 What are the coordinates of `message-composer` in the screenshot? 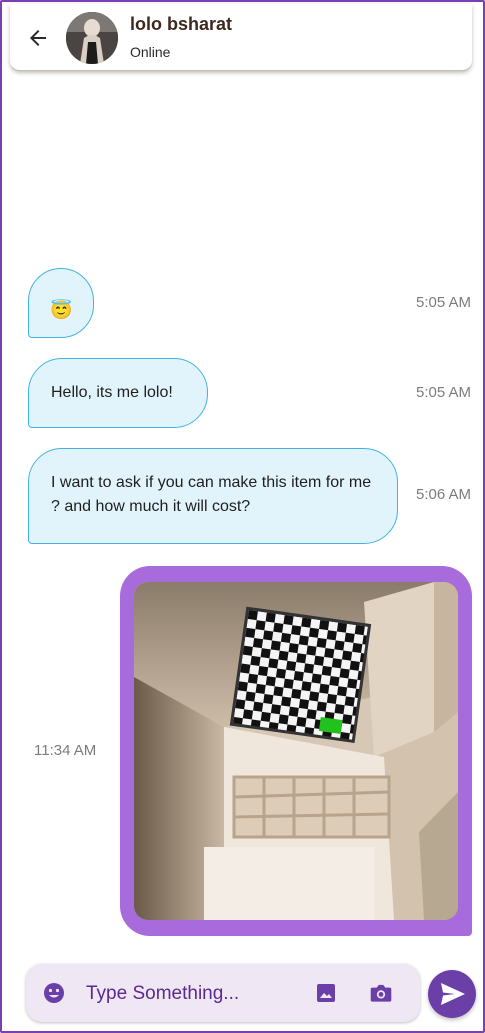 It's located at (223, 993).